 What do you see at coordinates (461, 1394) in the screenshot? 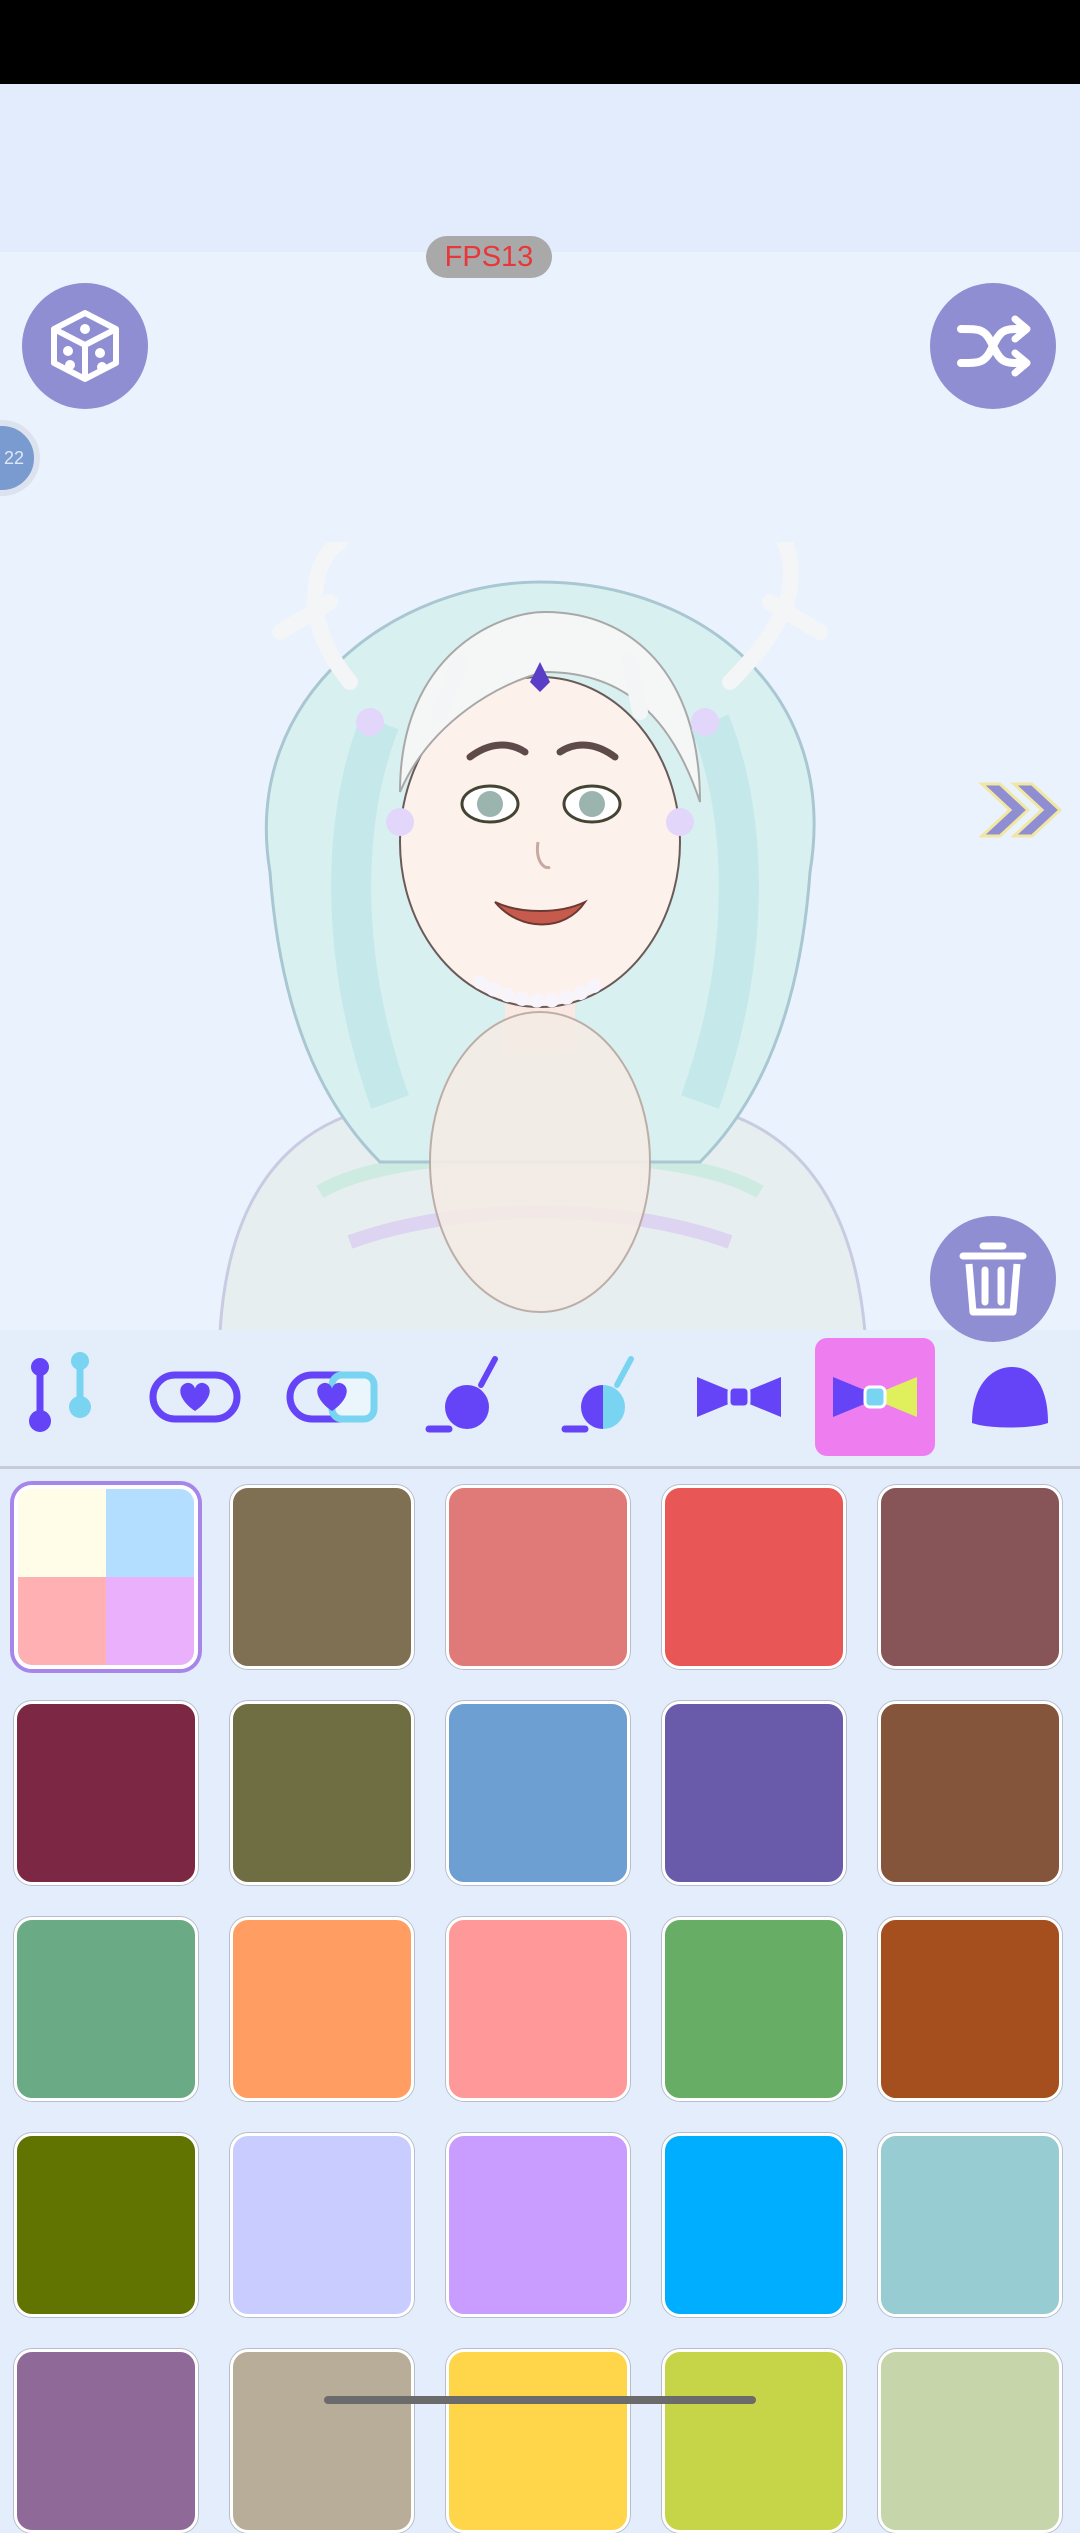
I see `brush-round-icon` at bounding box center [461, 1394].